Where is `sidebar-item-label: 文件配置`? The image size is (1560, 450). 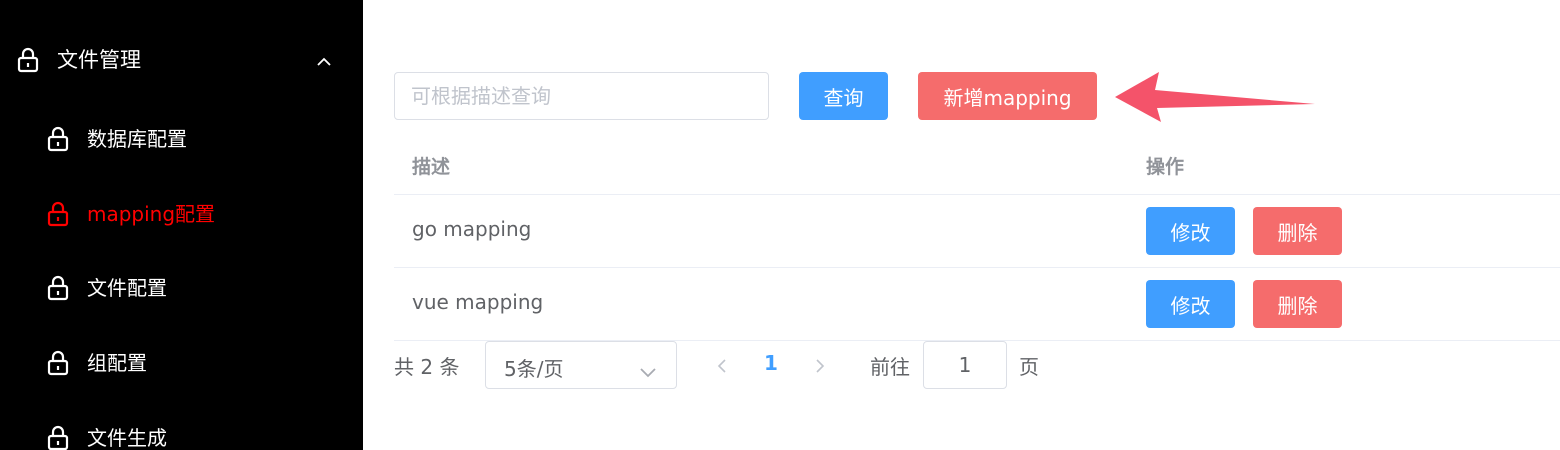 sidebar-item-label: 文件配置 is located at coordinates (127, 288).